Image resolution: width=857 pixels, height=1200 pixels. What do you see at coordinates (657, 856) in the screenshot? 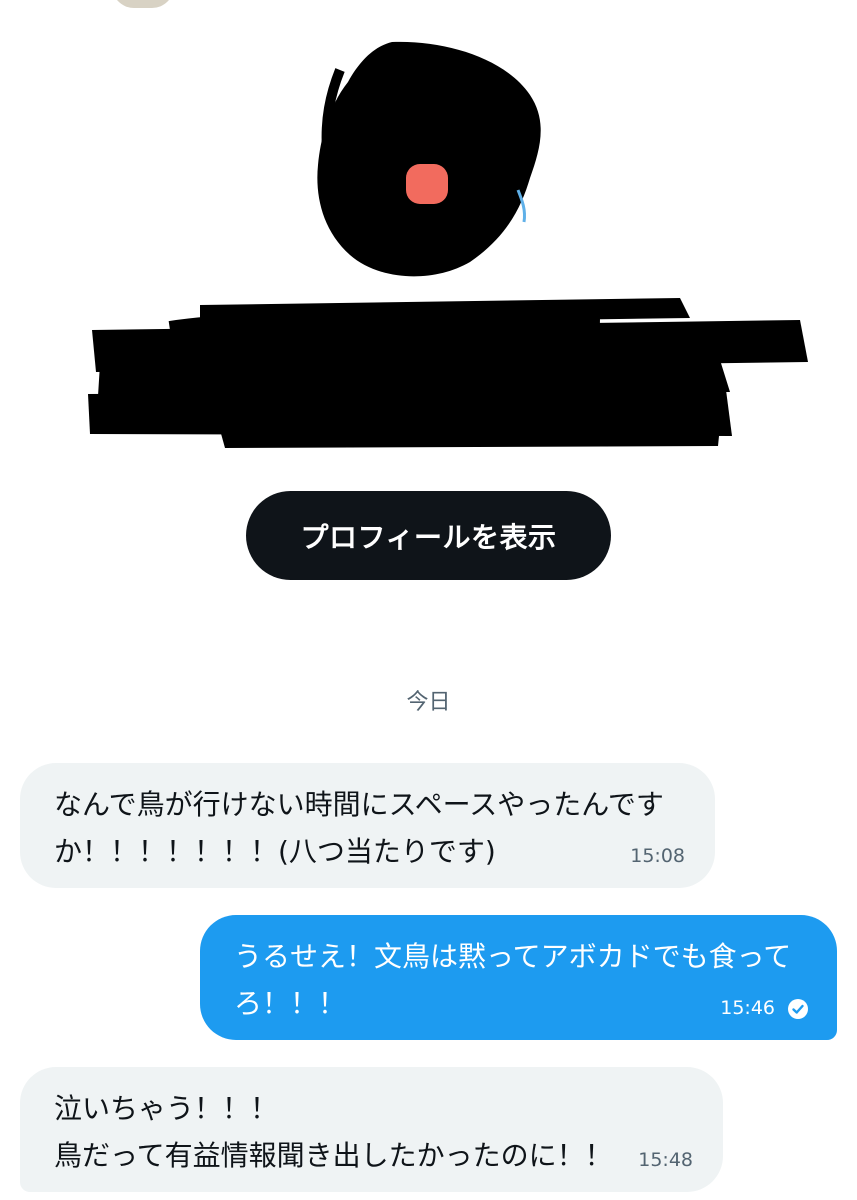
I see `message-timestamp: 15:08` at bounding box center [657, 856].